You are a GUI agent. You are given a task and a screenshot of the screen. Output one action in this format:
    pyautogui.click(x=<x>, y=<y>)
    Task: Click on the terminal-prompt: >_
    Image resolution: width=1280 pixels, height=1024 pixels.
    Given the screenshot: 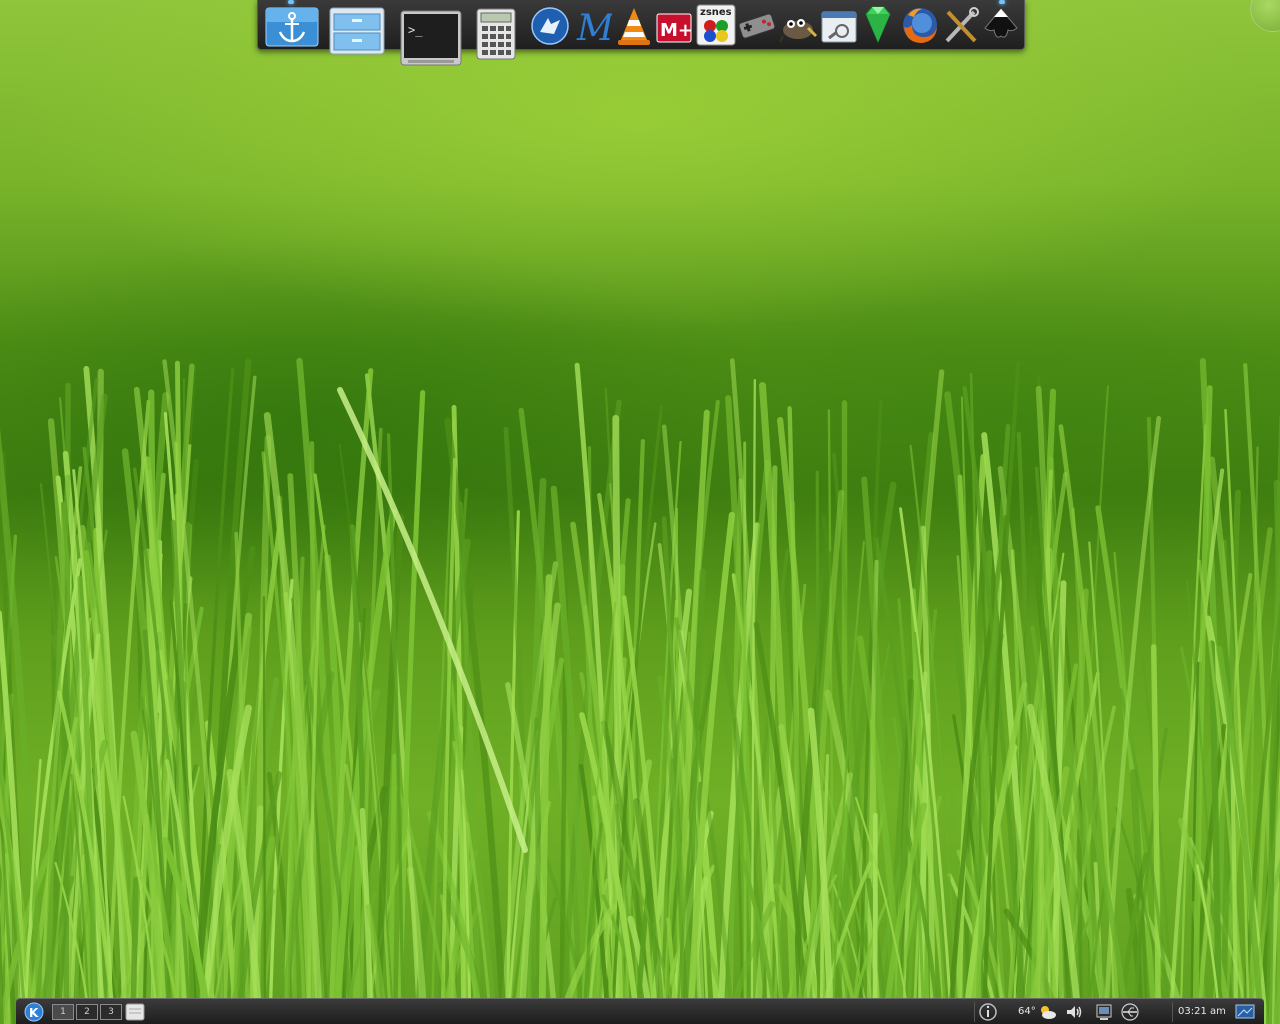 What is the action you would take?
    pyautogui.click(x=415, y=30)
    